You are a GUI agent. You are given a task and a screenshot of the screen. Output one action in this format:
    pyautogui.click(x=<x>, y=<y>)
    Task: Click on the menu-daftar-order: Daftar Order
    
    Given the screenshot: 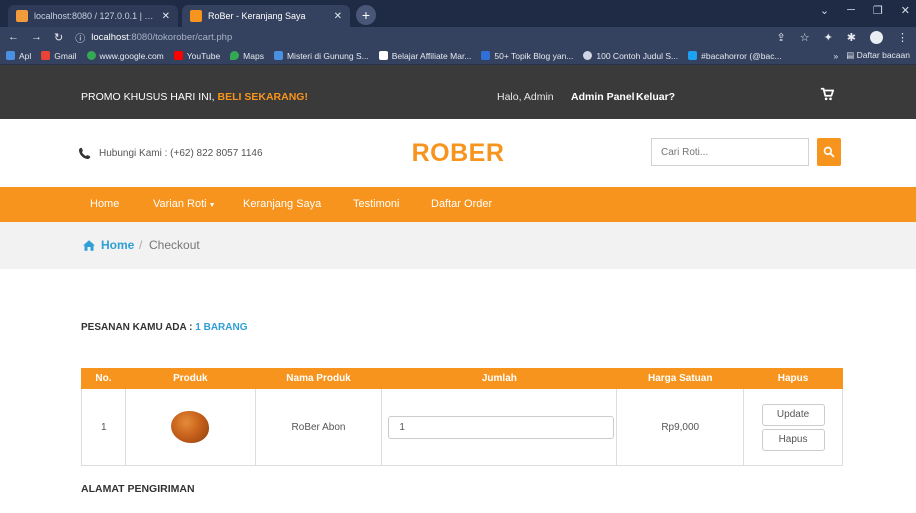 What is the action you would take?
    pyautogui.click(x=461, y=204)
    